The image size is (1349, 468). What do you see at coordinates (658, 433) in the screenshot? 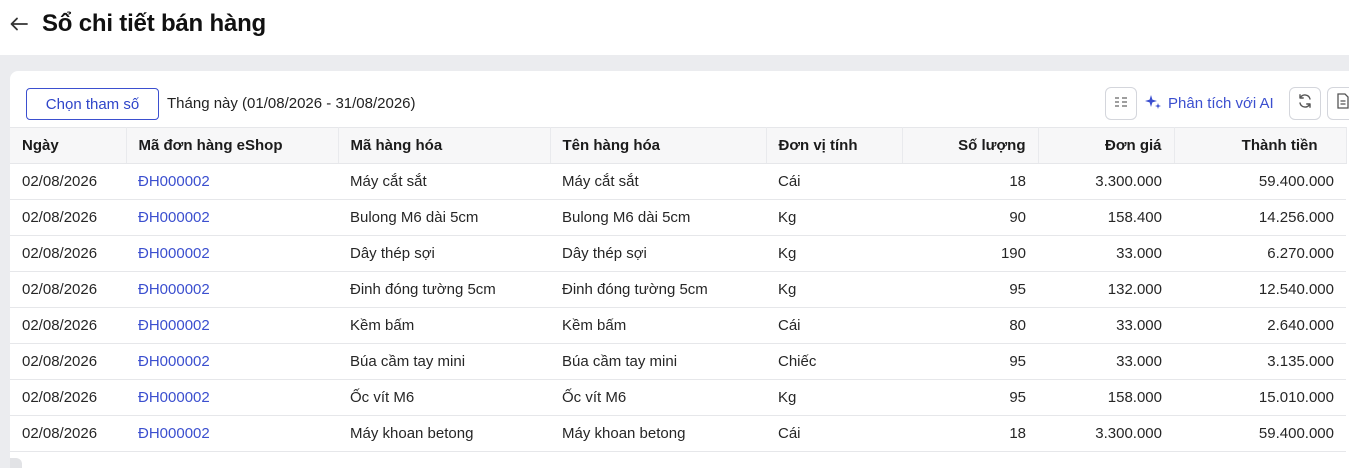
I see `cell-item-name: Máy khoan betong` at bounding box center [658, 433].